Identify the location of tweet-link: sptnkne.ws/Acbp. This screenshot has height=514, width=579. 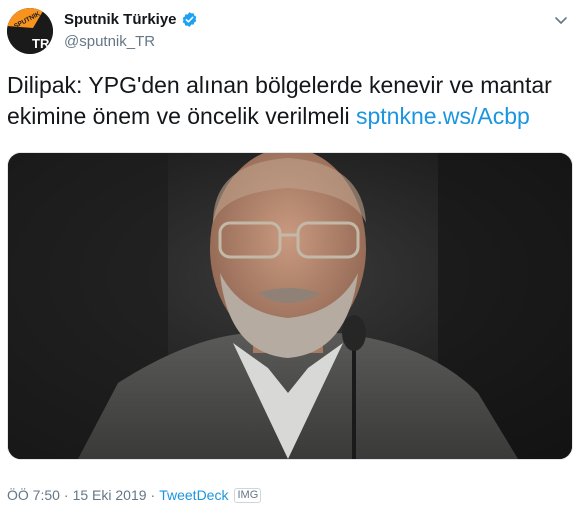
(443, 116).